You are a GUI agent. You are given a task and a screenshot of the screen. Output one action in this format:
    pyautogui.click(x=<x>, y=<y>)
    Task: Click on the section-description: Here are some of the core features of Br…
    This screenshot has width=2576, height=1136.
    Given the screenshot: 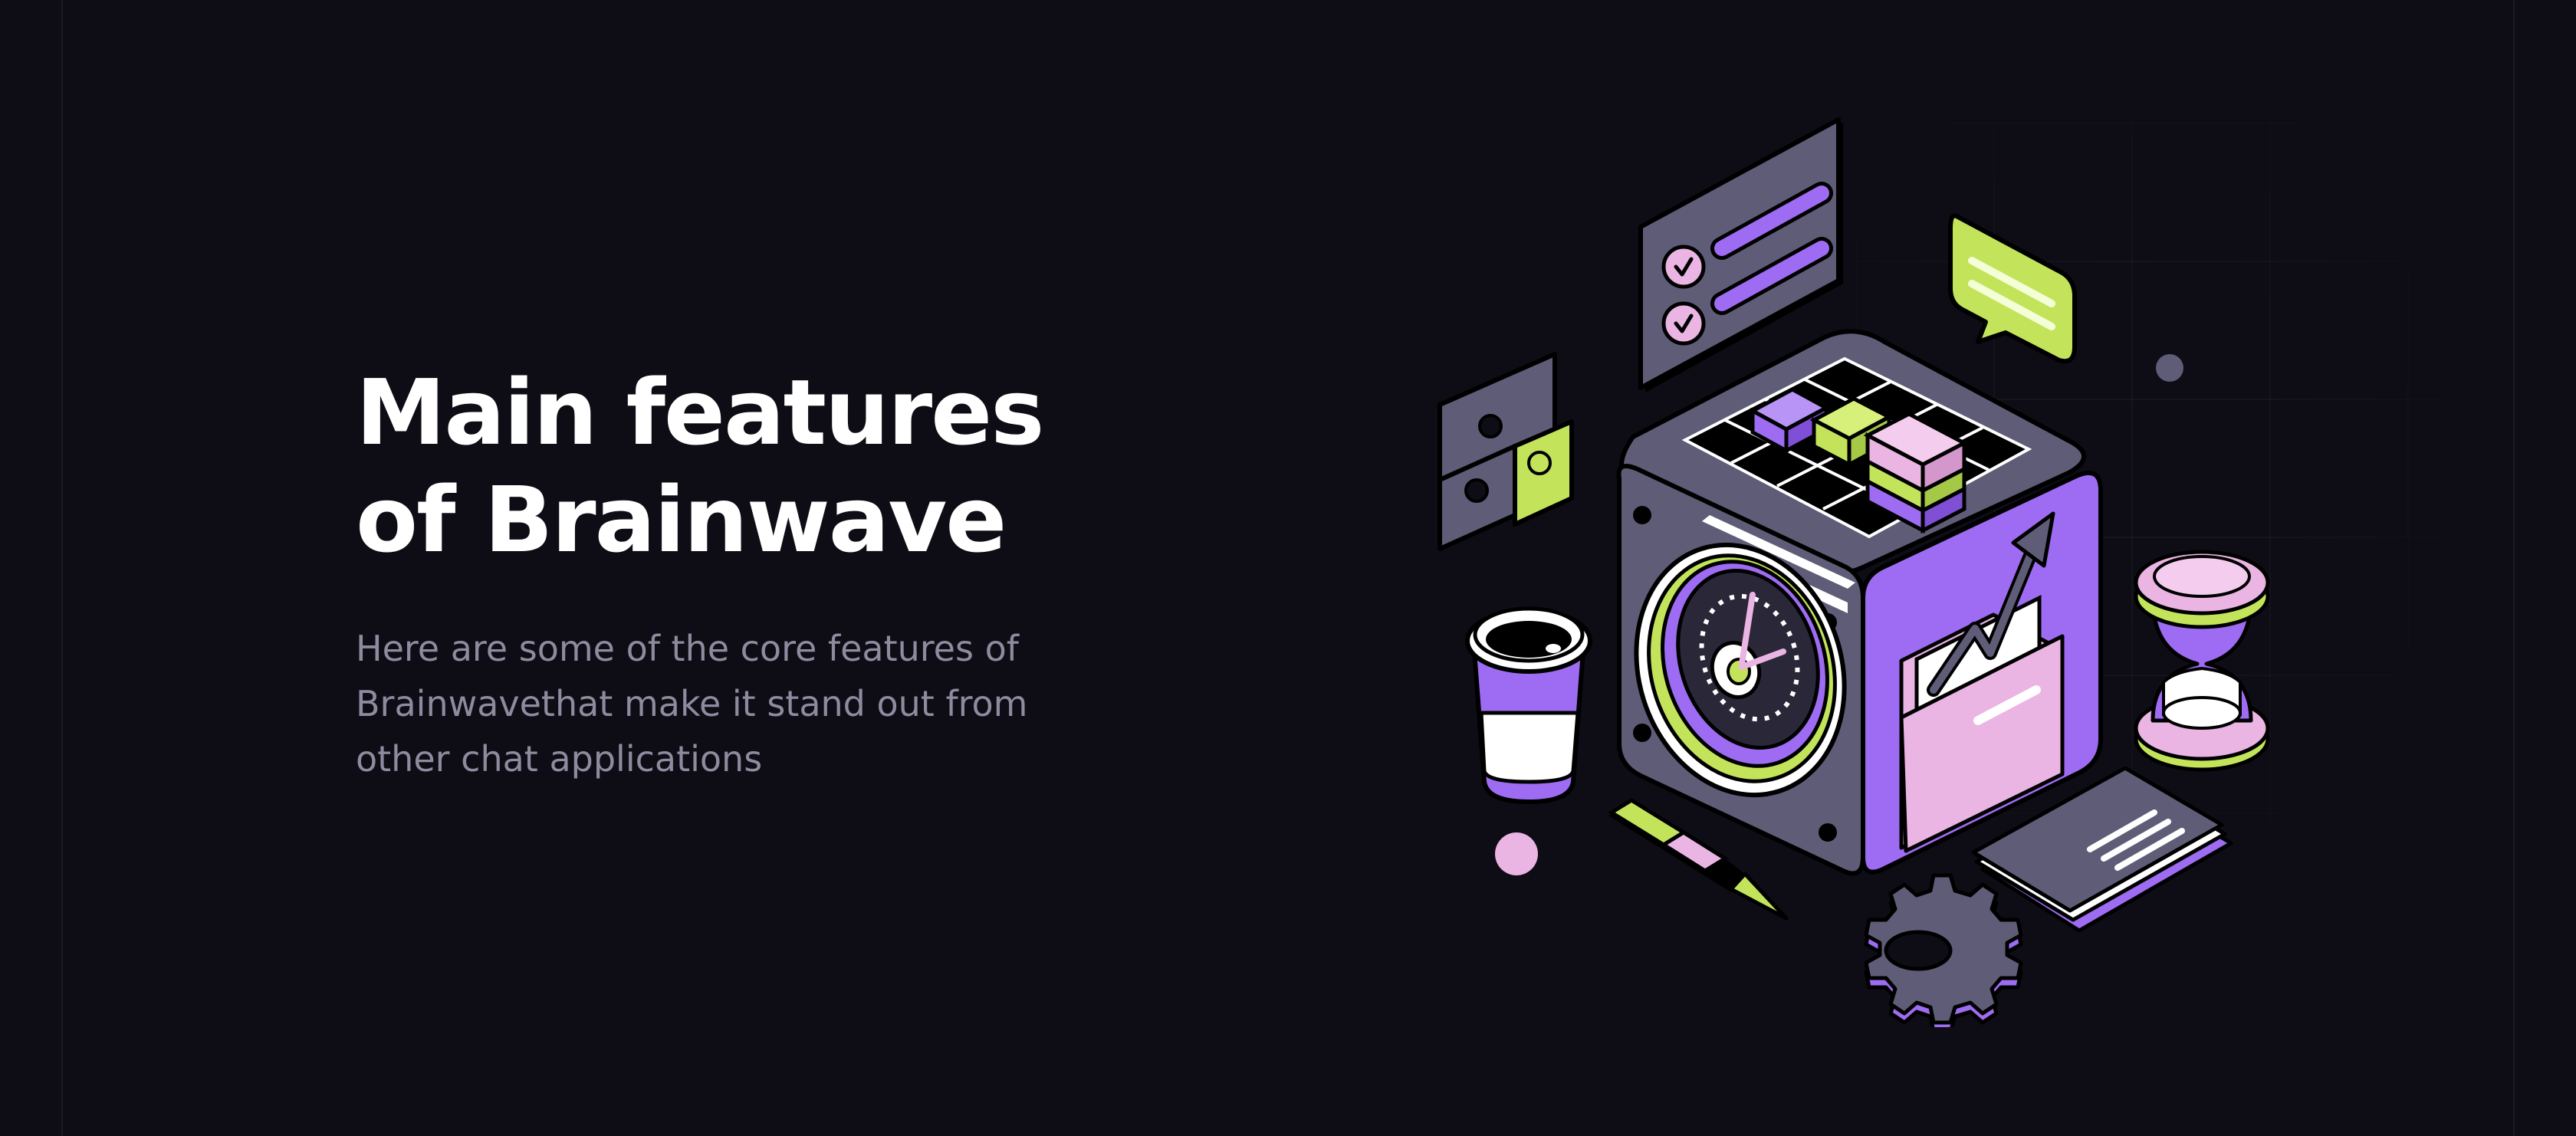 What is the action you would take?
    pyautogui.click(x=732, y=704)
    